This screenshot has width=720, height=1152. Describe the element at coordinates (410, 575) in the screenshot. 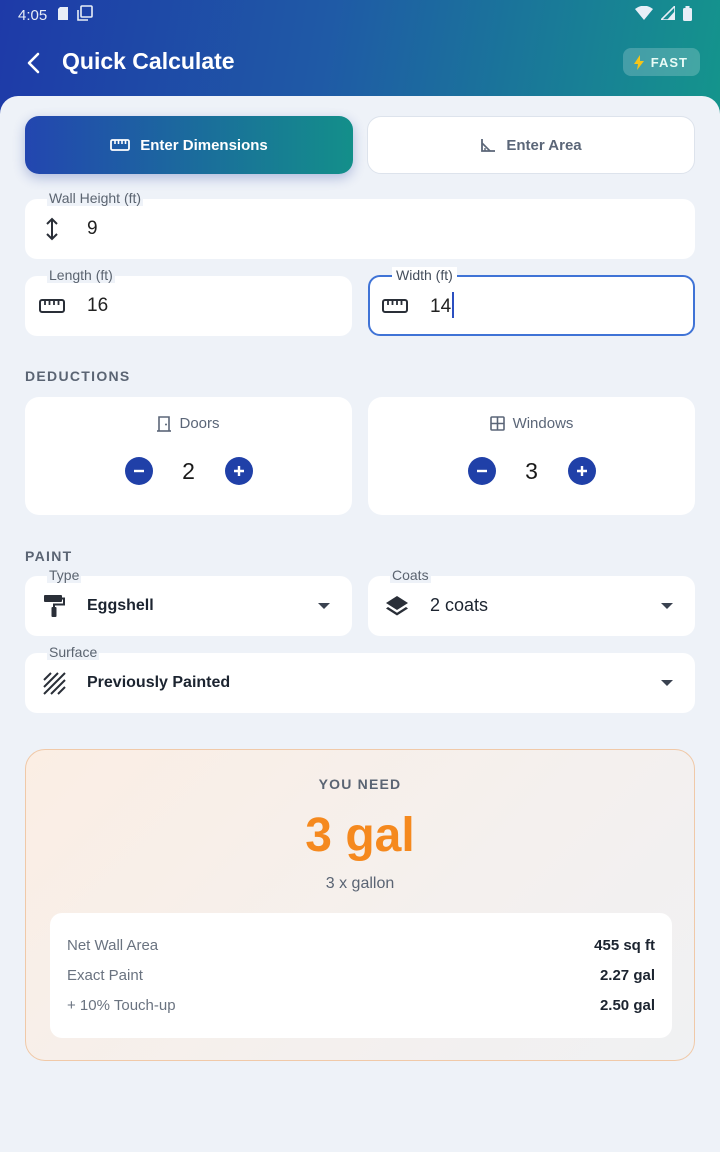

I see `coats-label: Coats` at that location.